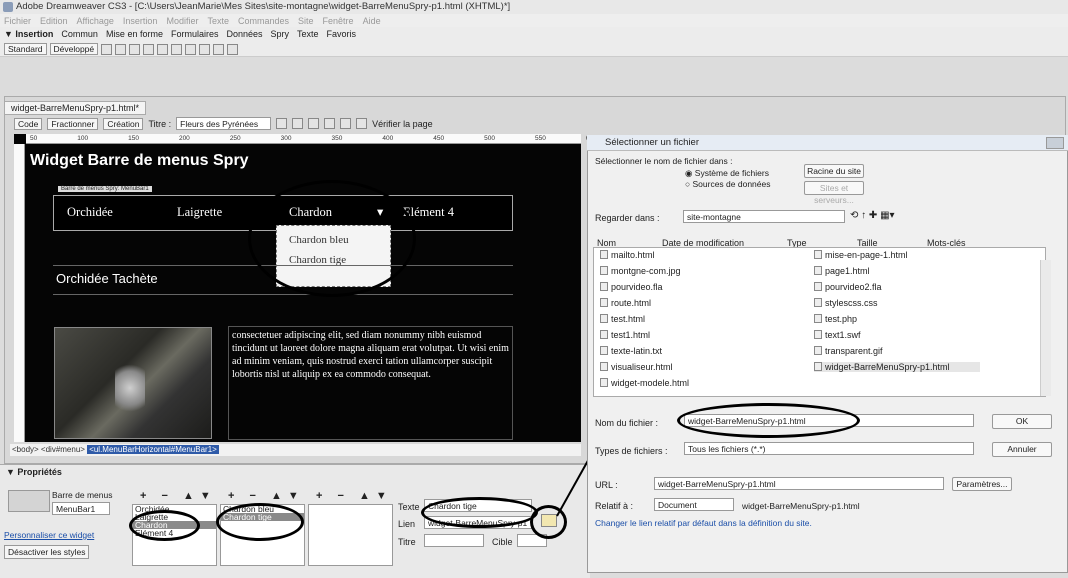 Image resolution: width=1068 pixels, height=578 pixels. What do you see at coordinates (308, 34) in the screenshot?
I see `tab-texte: Texte` at bounding box center [308, 34].